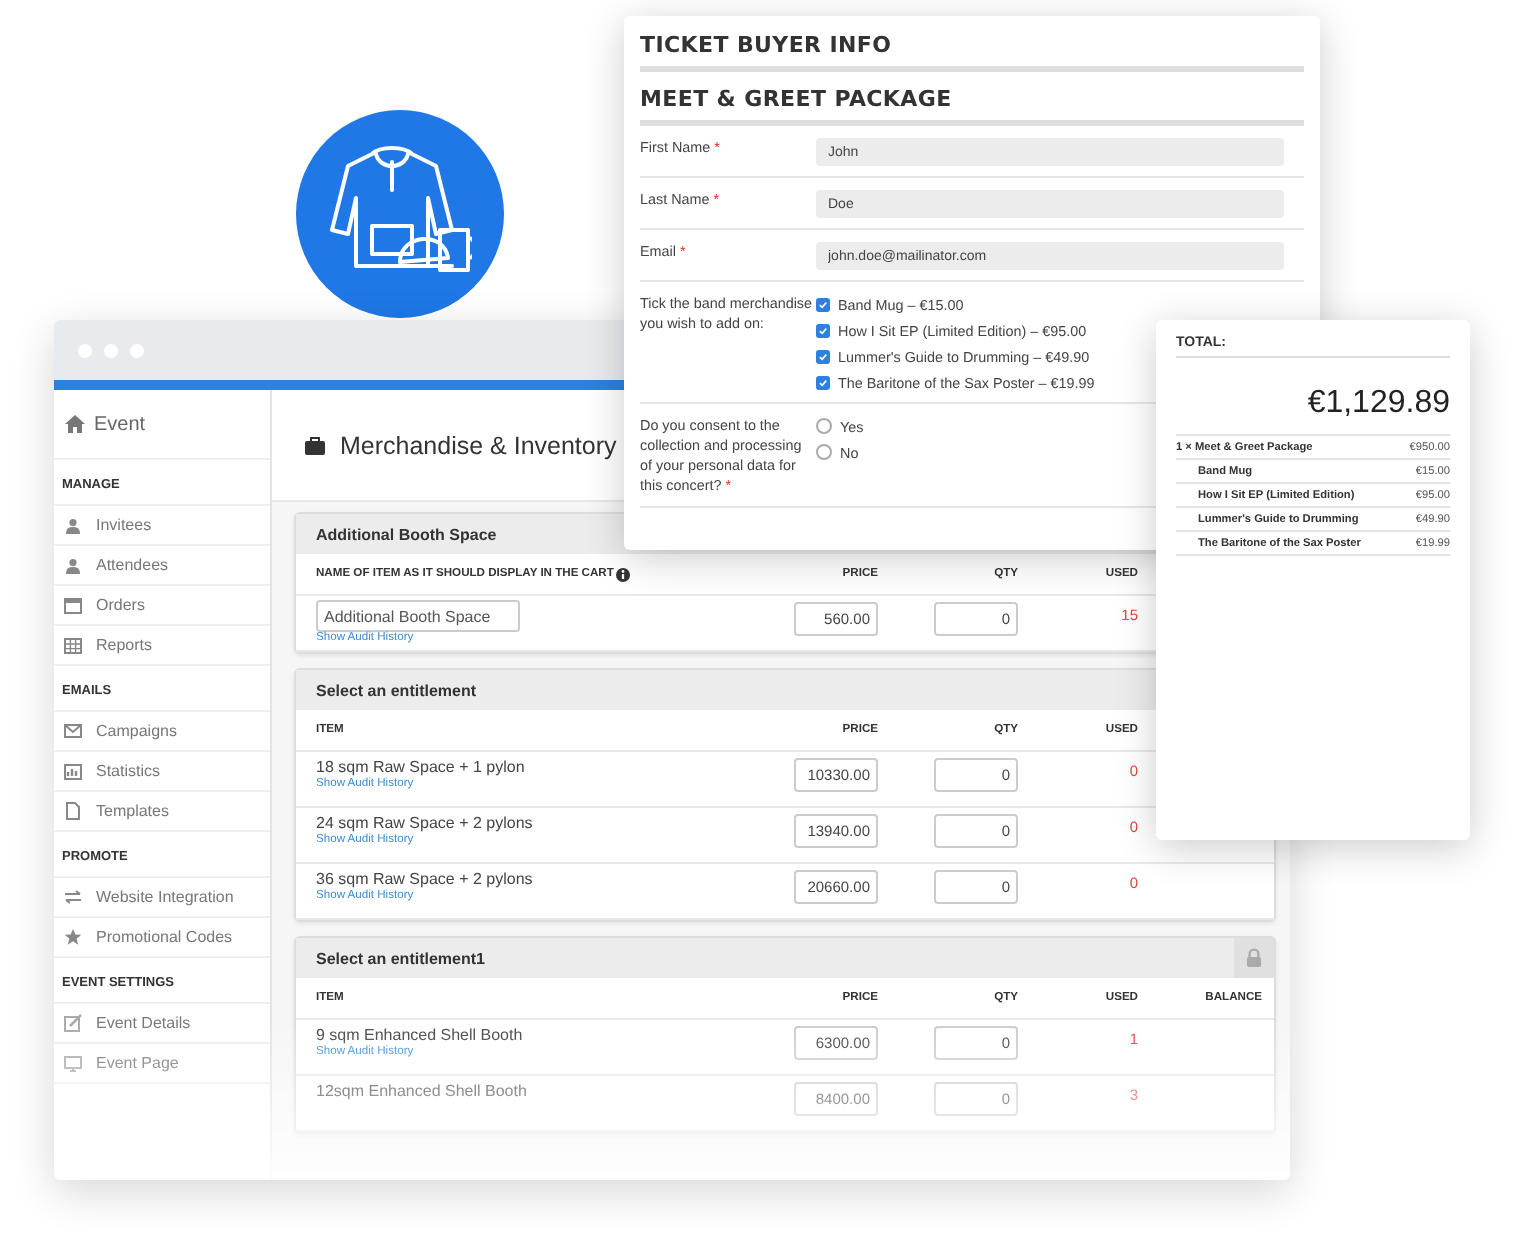  Describe the element at coordinates (1377, 404) in the screenshot. I see `total-amount: €1,129.89` at that location.